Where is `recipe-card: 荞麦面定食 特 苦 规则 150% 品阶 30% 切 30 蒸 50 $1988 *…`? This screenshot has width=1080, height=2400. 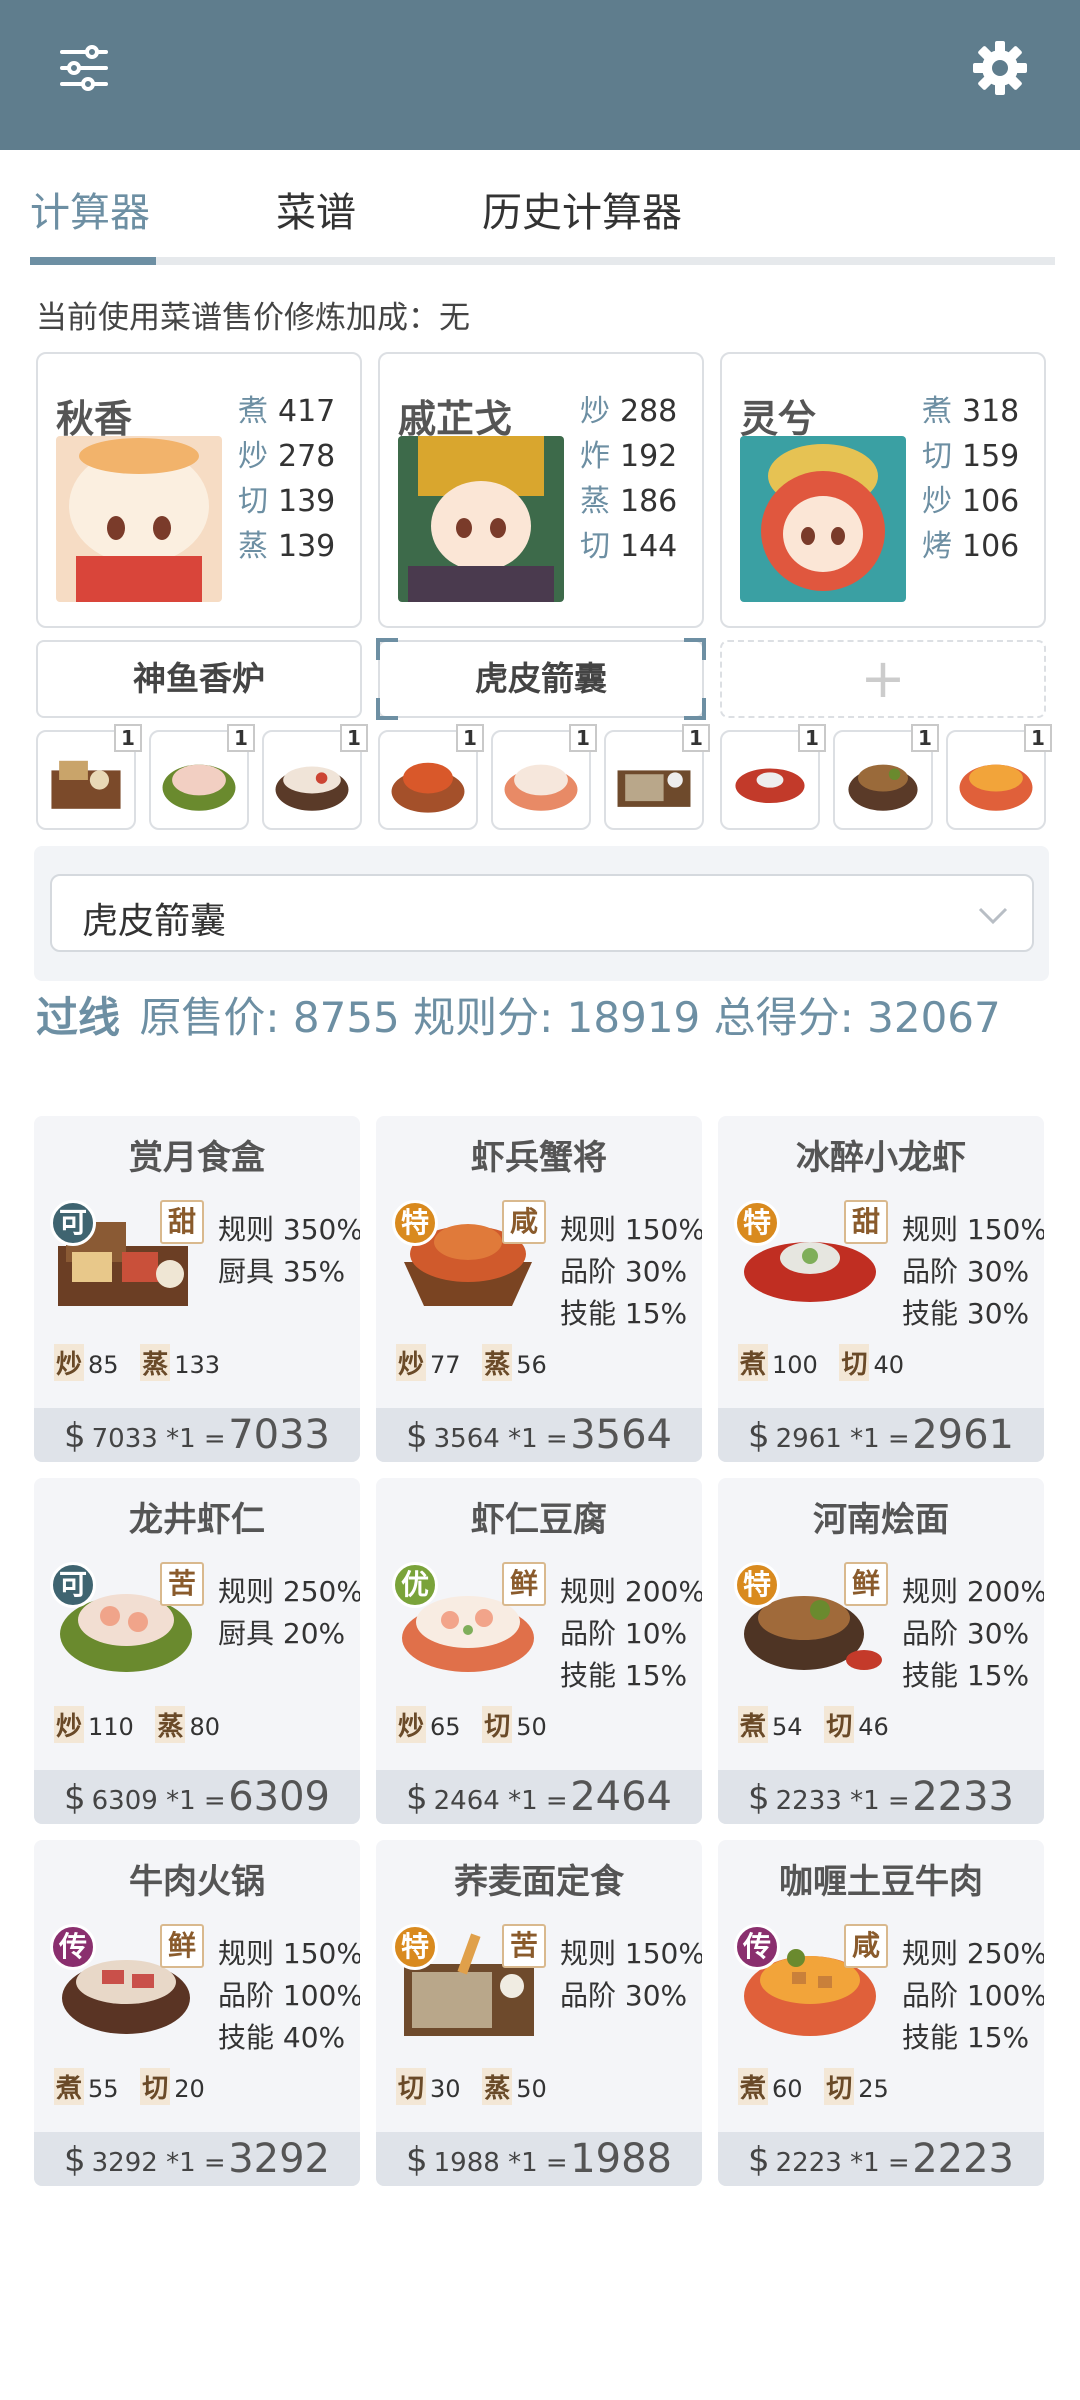
recipe-card: 荞麦面定食 特 苦 规则 150% 品阶 30% 切 30 蒸 50 $1988 *… is located at coordinates (539, 2013).